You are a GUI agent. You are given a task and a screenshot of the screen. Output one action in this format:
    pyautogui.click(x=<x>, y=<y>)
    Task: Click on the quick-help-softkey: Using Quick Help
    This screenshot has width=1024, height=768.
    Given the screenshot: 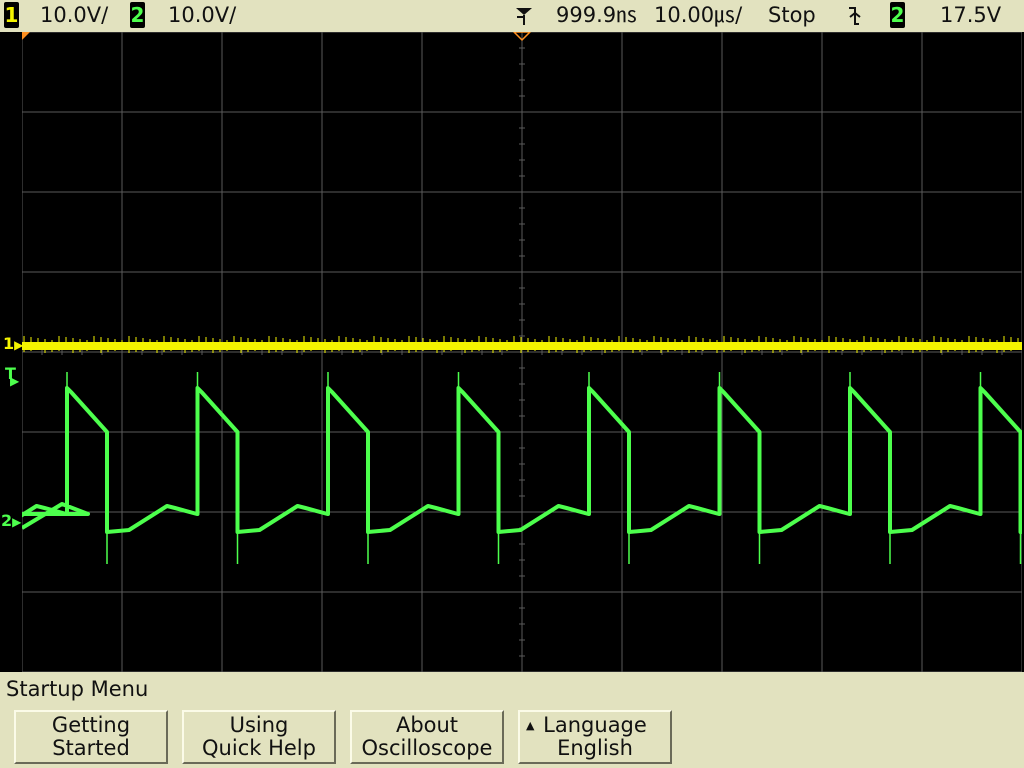 What is the action you would take?
    pyautogui.click(x=259, y=737)
    